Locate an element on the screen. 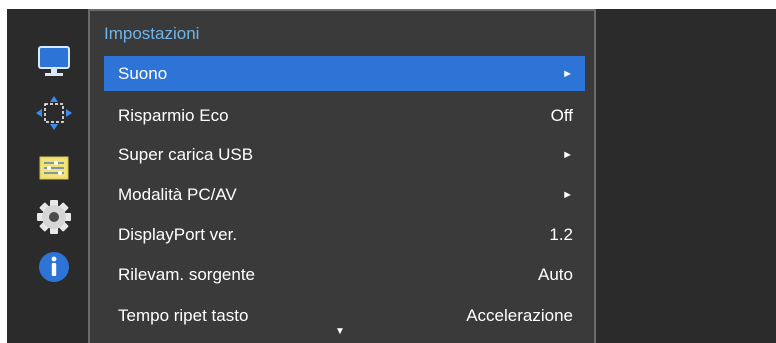 This screenshot has height=343, width=776. menu-item-displayport-ver: DisplayPort ver. 1.2 is located at coordinates (344, 234).